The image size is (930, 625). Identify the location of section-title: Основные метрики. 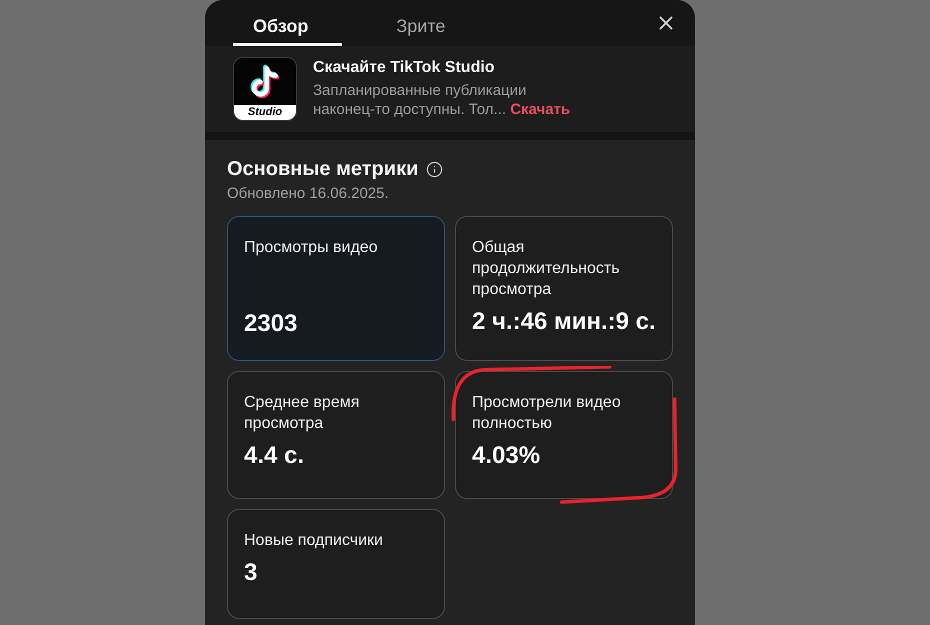
(322, 169).